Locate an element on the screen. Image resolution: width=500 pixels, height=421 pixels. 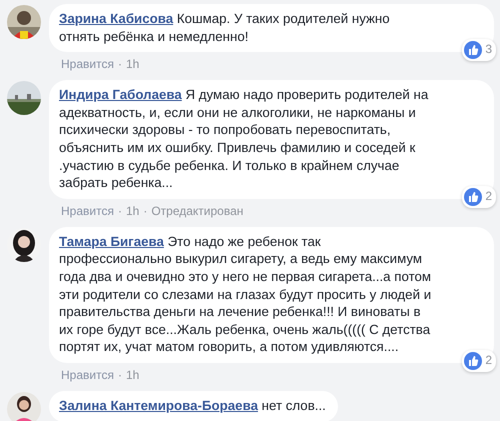
reaction-count: 3 is located at coordinates (479, 50).